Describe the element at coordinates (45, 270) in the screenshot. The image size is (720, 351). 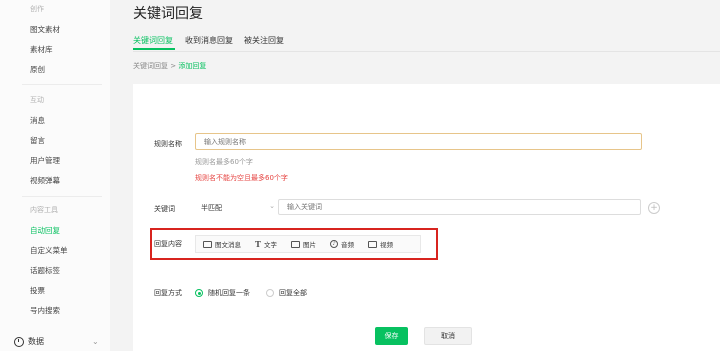
I see `sidebar-item-topic-tags: 话题标签` at that location.